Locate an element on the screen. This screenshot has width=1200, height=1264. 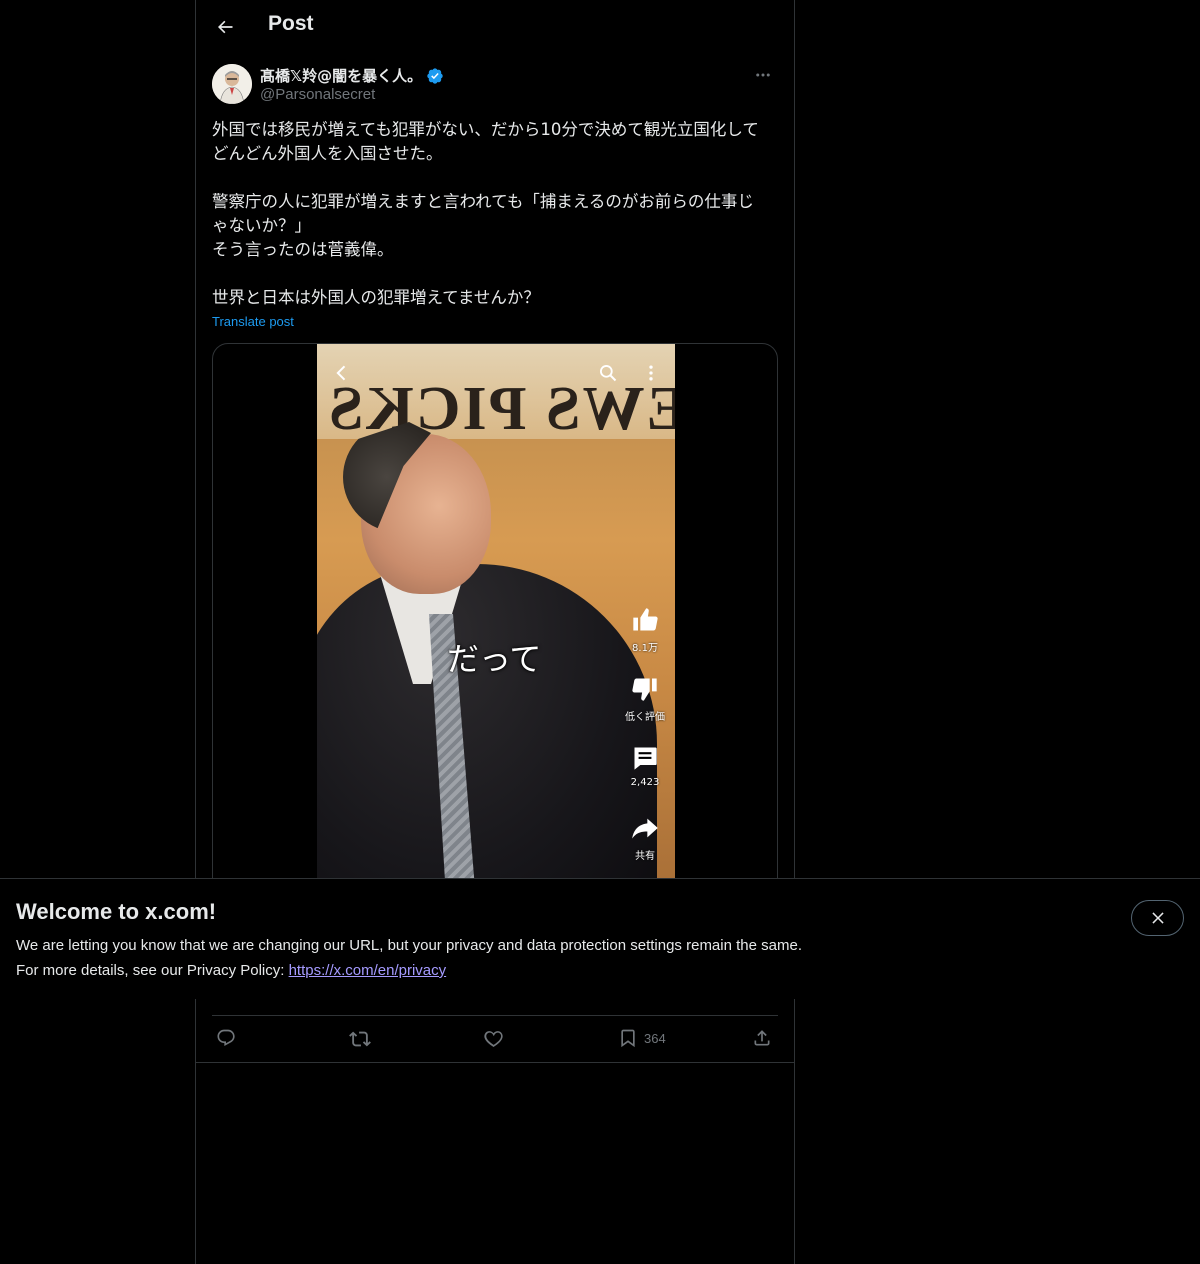
verified-badge-icon is located at coordinates (435, 75).